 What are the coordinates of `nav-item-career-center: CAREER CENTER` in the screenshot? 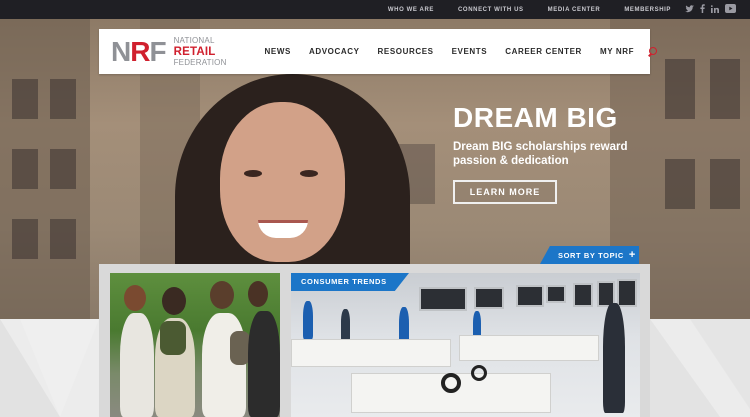 It's located at (543, 51).